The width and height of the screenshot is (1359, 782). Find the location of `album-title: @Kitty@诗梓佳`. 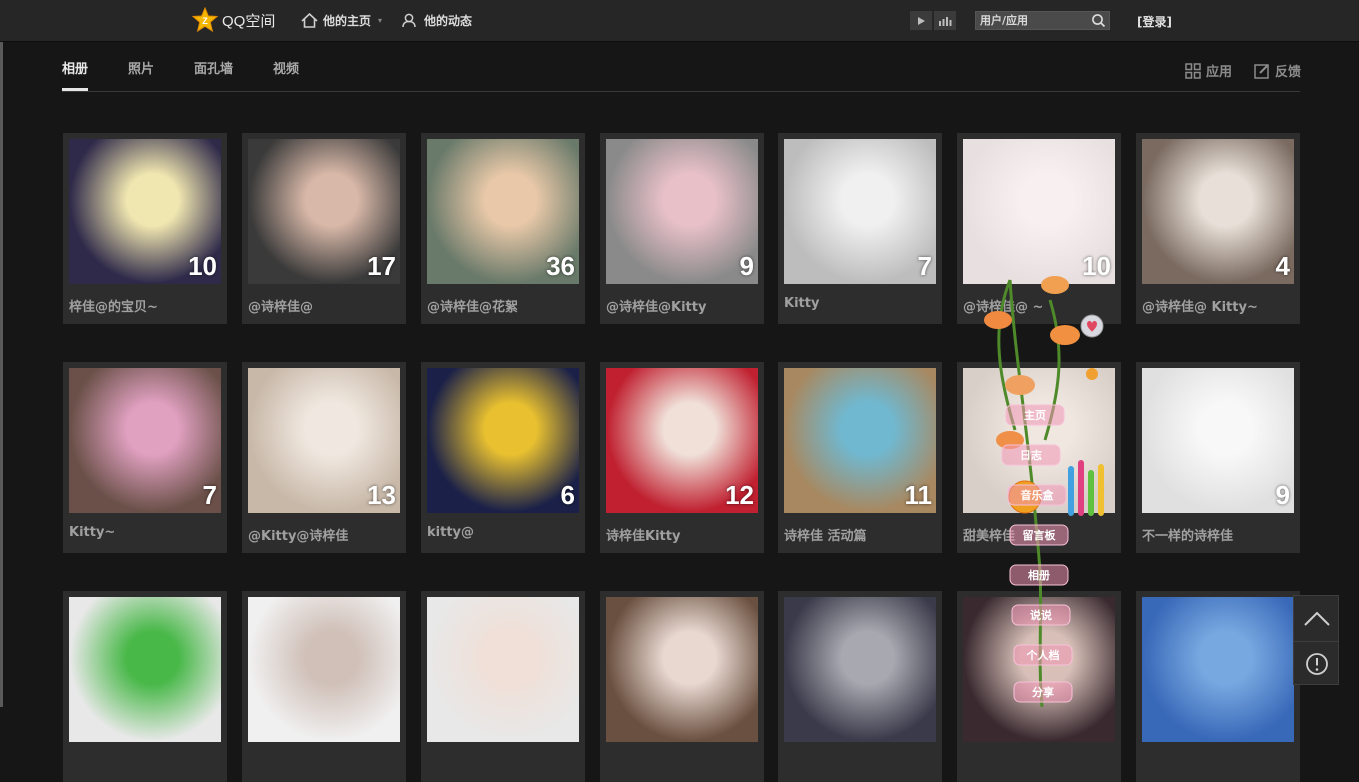

album-title: @Kitty@诗梓佳 is located at coordinates (298, 534).